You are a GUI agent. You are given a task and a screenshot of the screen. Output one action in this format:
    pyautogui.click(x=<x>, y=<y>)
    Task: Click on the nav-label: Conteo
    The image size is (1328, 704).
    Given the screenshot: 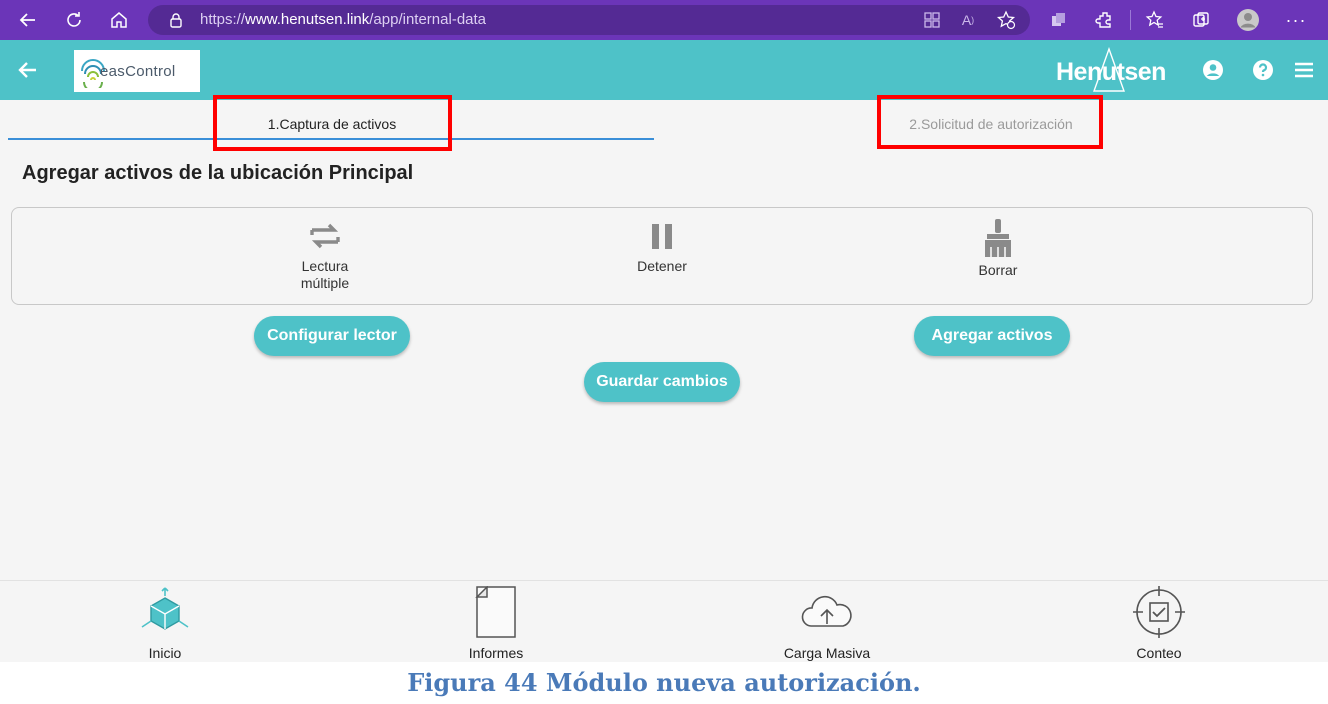 What is the action you would take?
    pyautogui.click(x=1159, y=653)
    